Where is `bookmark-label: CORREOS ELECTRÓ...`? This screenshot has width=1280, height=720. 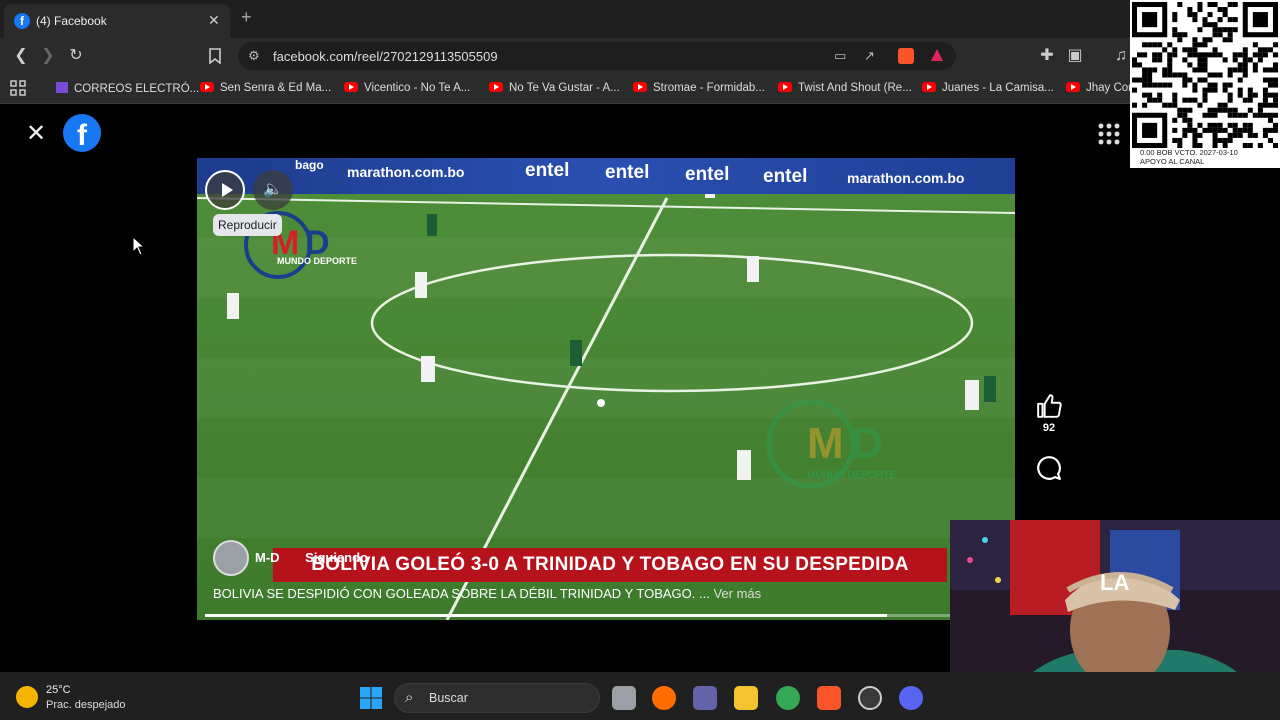 bookmark-label: CORREOS ELECTRÓ... is located at coordinates (137, 89).